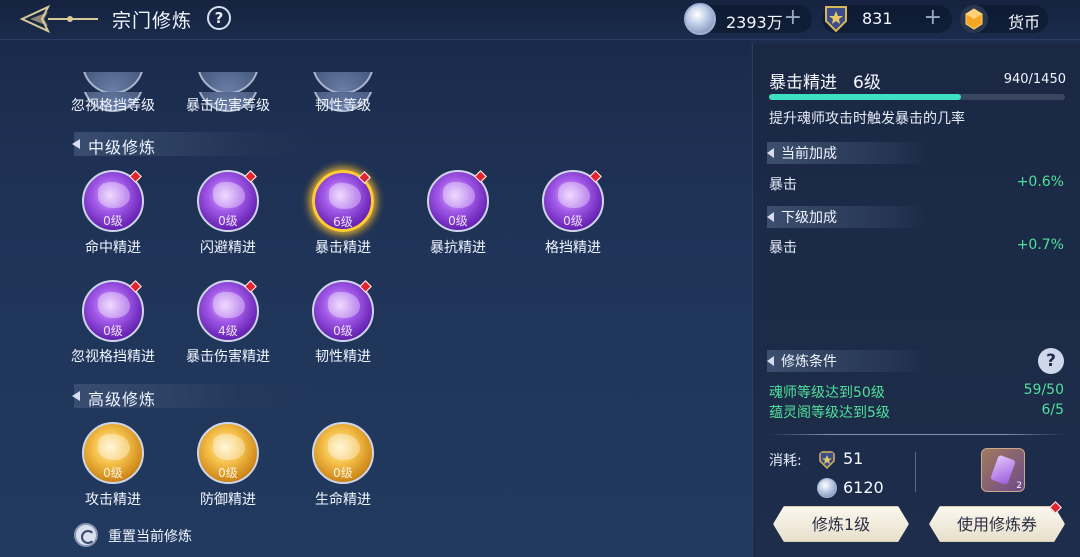 Image resolution: width=1080 pixels, height=557 pixels. What do you see at coordinates (847, 153) in the screenshot?
I see `current-bonus-header: 当前加成` at bounding box center [847, 153].